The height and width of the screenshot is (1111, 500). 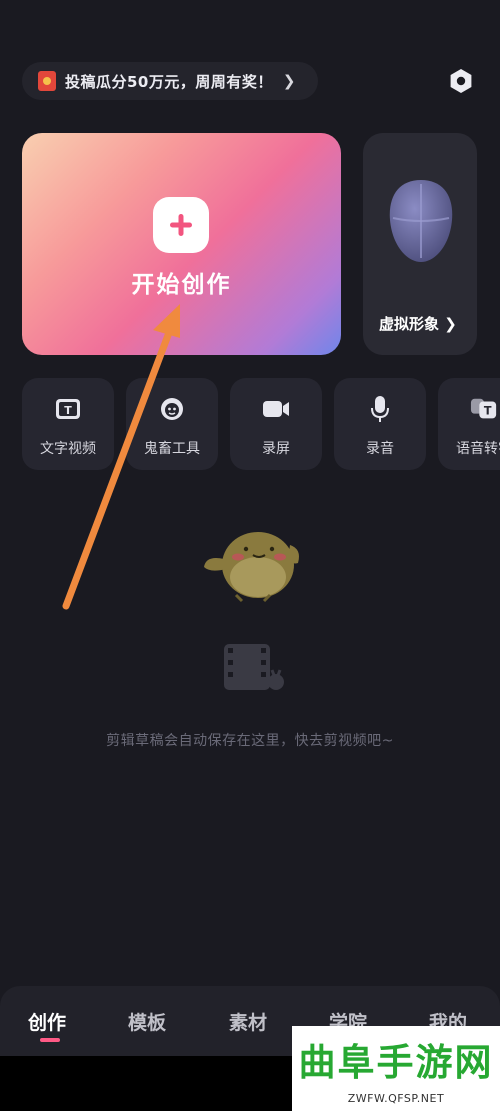 I want to click on virtual-avatar-card: 虚拟形象 ❯, so click(x=420, y=244).